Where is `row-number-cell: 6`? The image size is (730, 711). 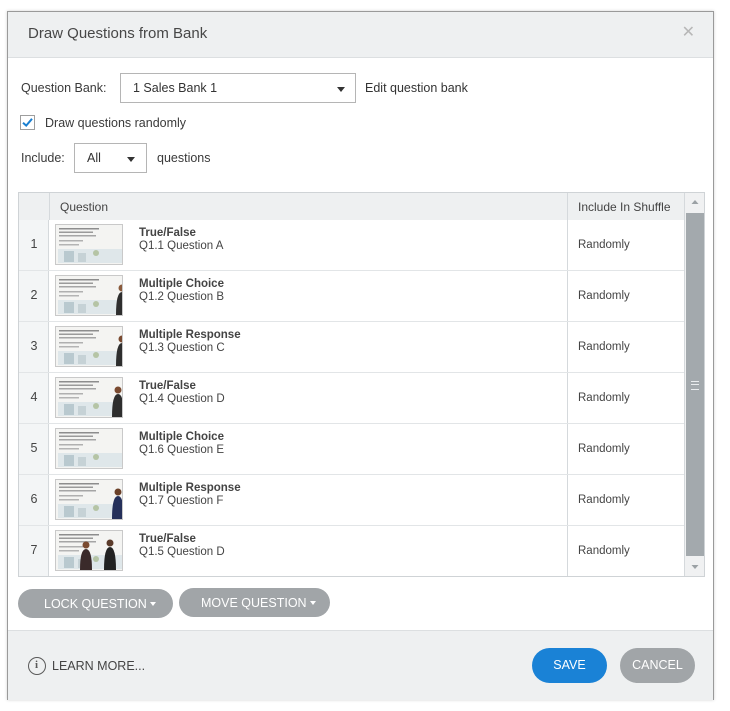 row-number-cell: 6 is located at coordinates (34, 500).